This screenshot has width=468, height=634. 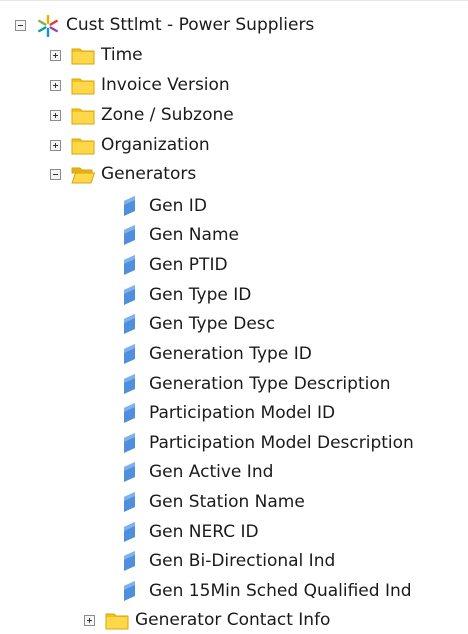 I want to click on tree-leaf-generation-type-description: Generation Type Description, so click(x=257, y=384).